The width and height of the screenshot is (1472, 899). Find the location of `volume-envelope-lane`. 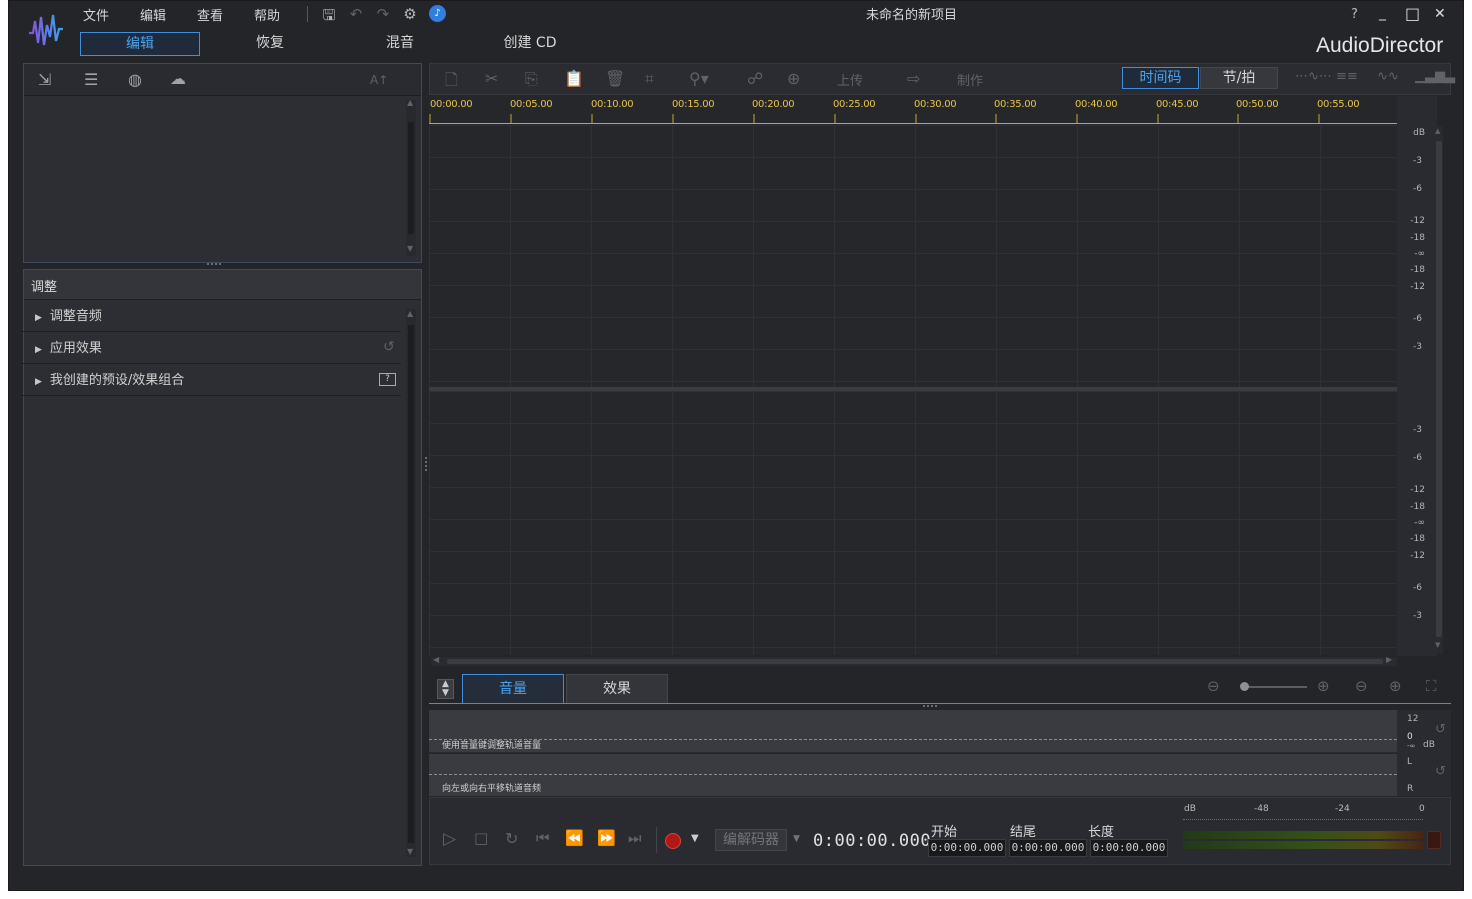

volume-envelope-lane is located at coordinates (913, 731).